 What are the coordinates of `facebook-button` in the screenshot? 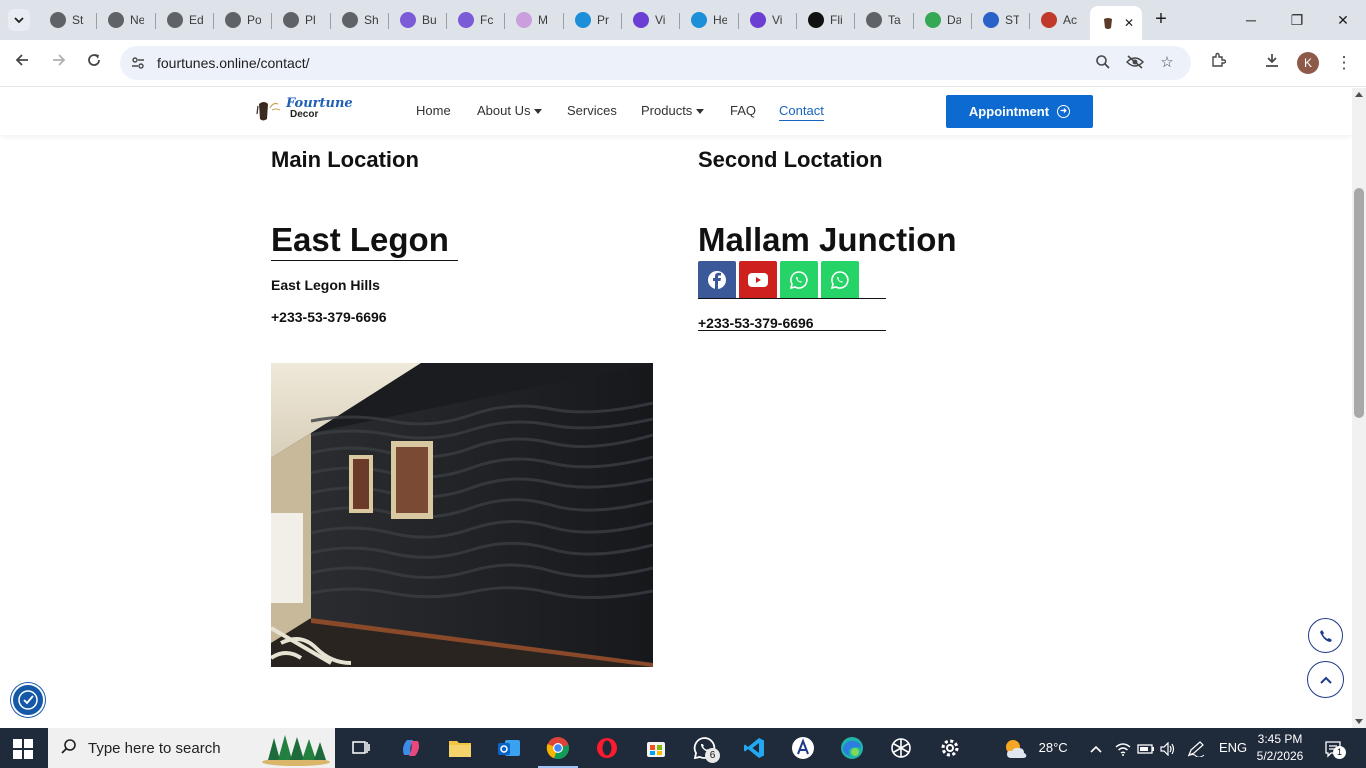 It's located at (717, 280).